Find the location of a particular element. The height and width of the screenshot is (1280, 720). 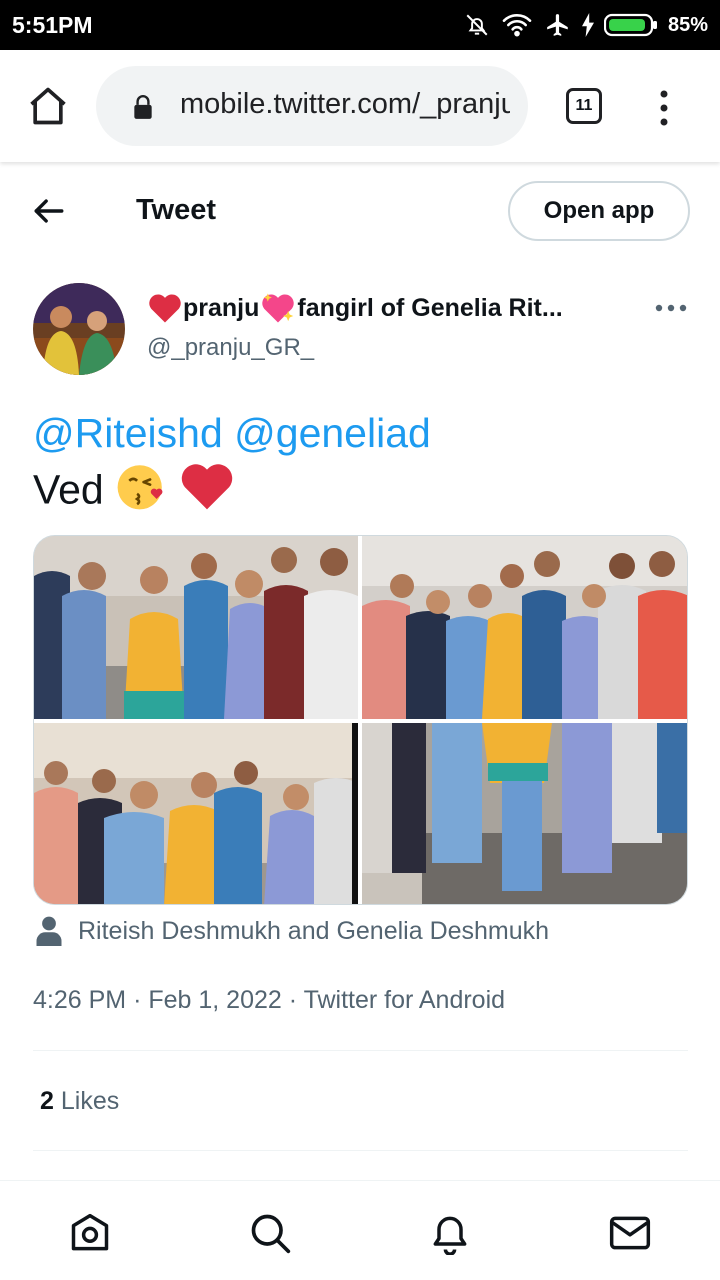

back-arrow-icon is located at coordinates (49, 211).